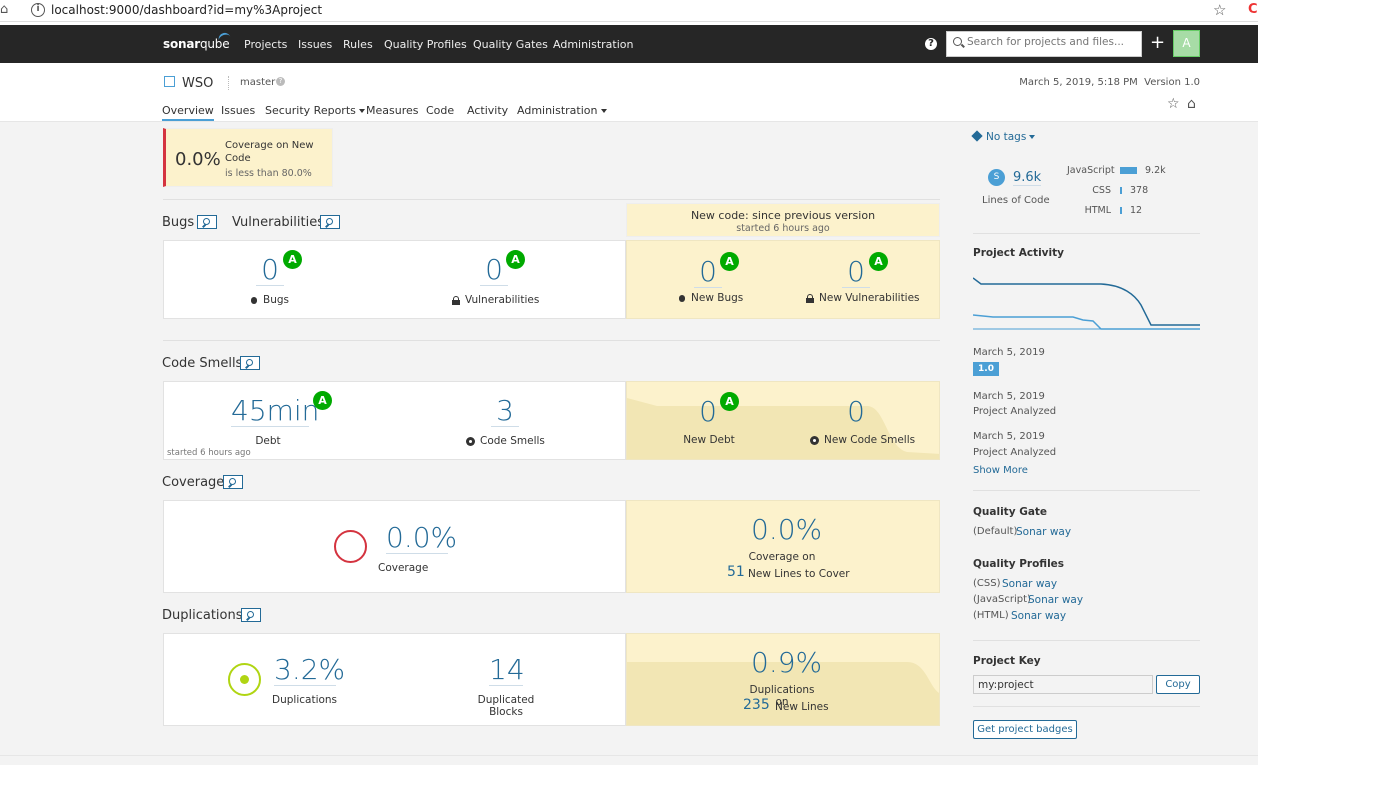 This screenshot has height=788, width=1400. Describe the element at coordinates (1253, 9) in the screenshot. I see `extension-icon: C` at that location.